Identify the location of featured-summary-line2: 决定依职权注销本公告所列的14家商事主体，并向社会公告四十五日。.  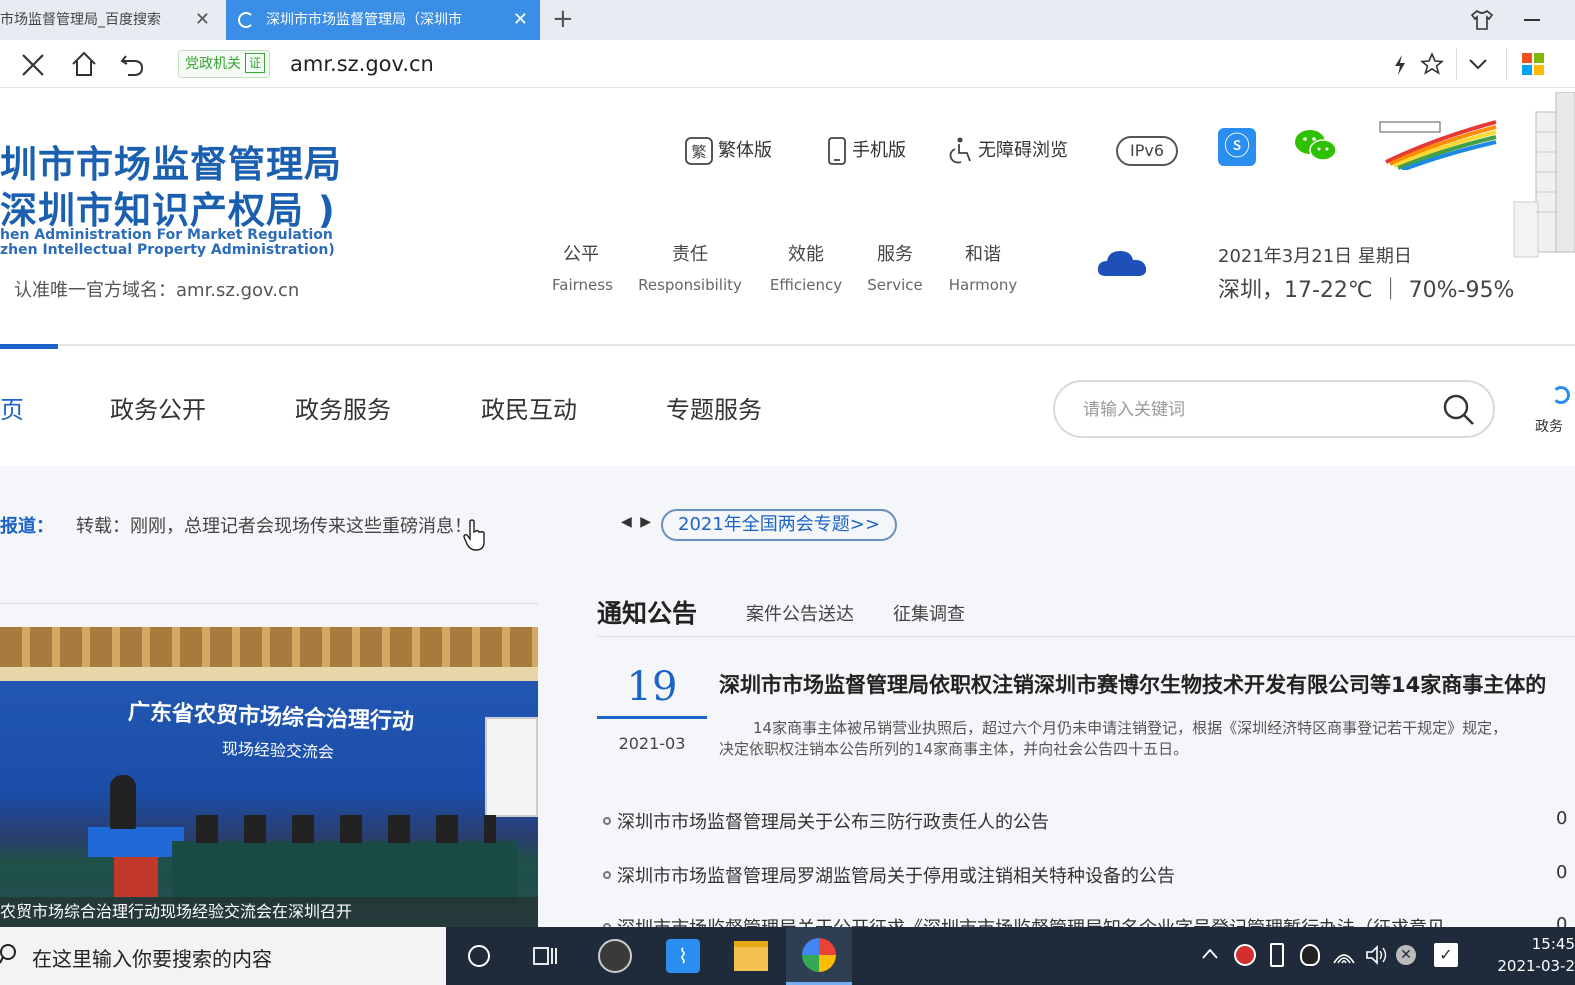
(954, 749).